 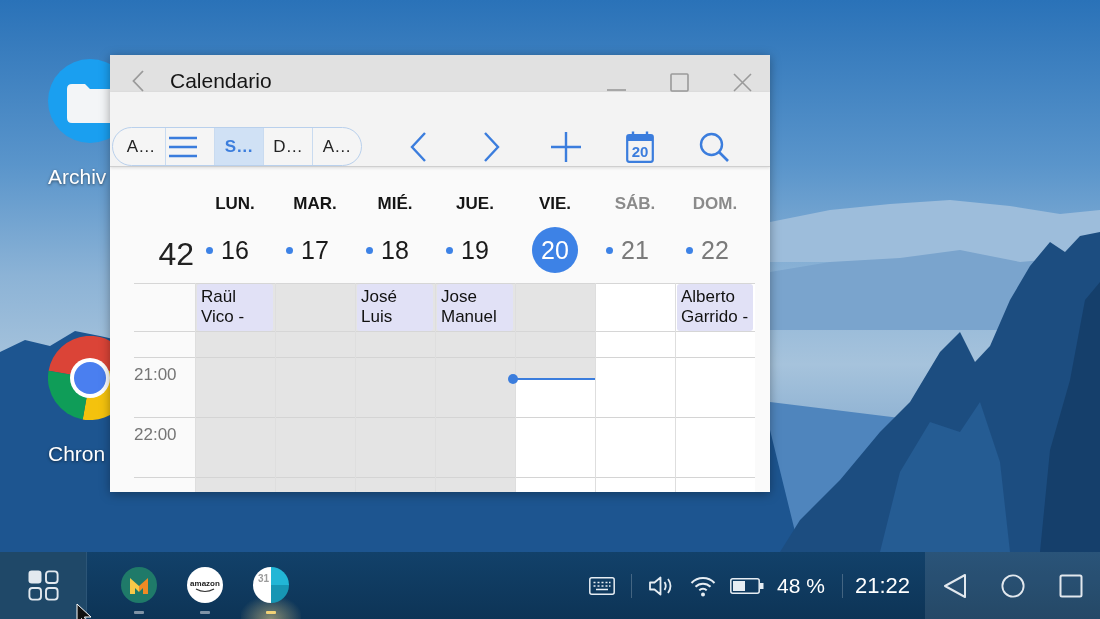 What do you see at coordinates (176, 254) in the screenshot?
I see `week-number: 42` at bounding box center [176, 254].